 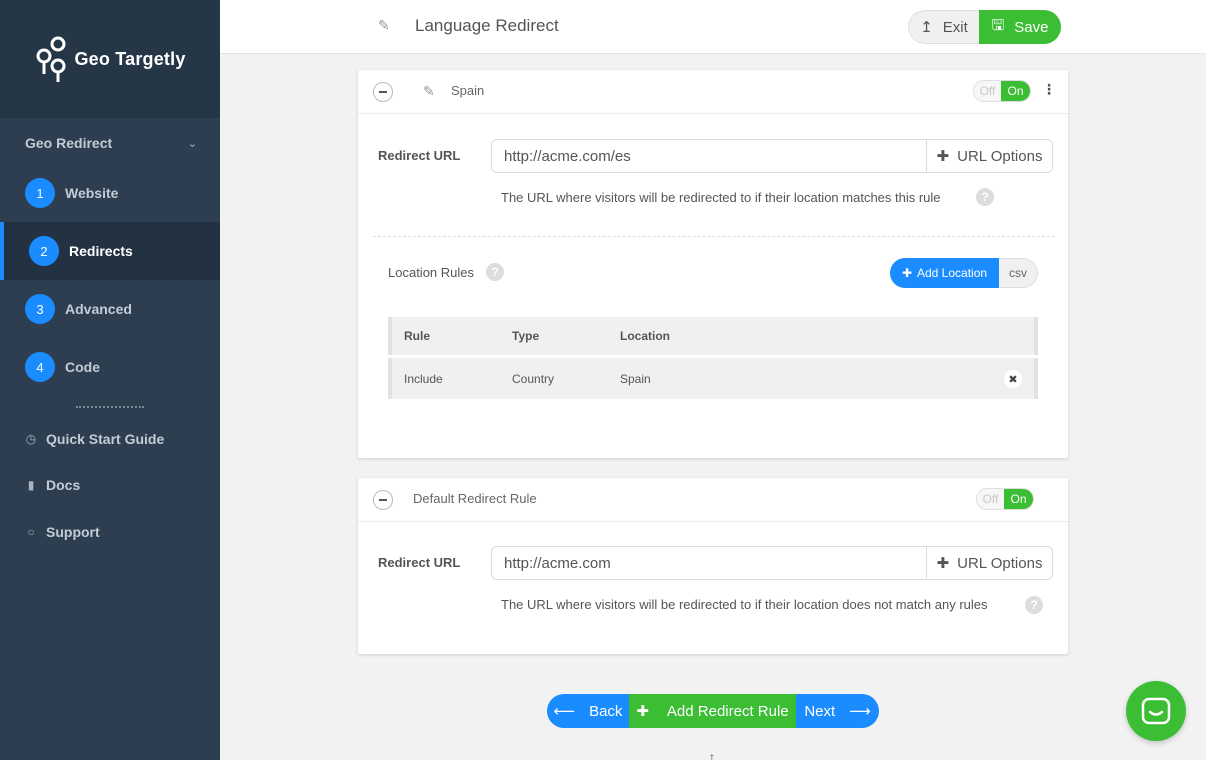 What do you see at coordinates (51, 59) in the screenshot?
I see `location-pins-logo-icon` at bounding box center [51, 59].